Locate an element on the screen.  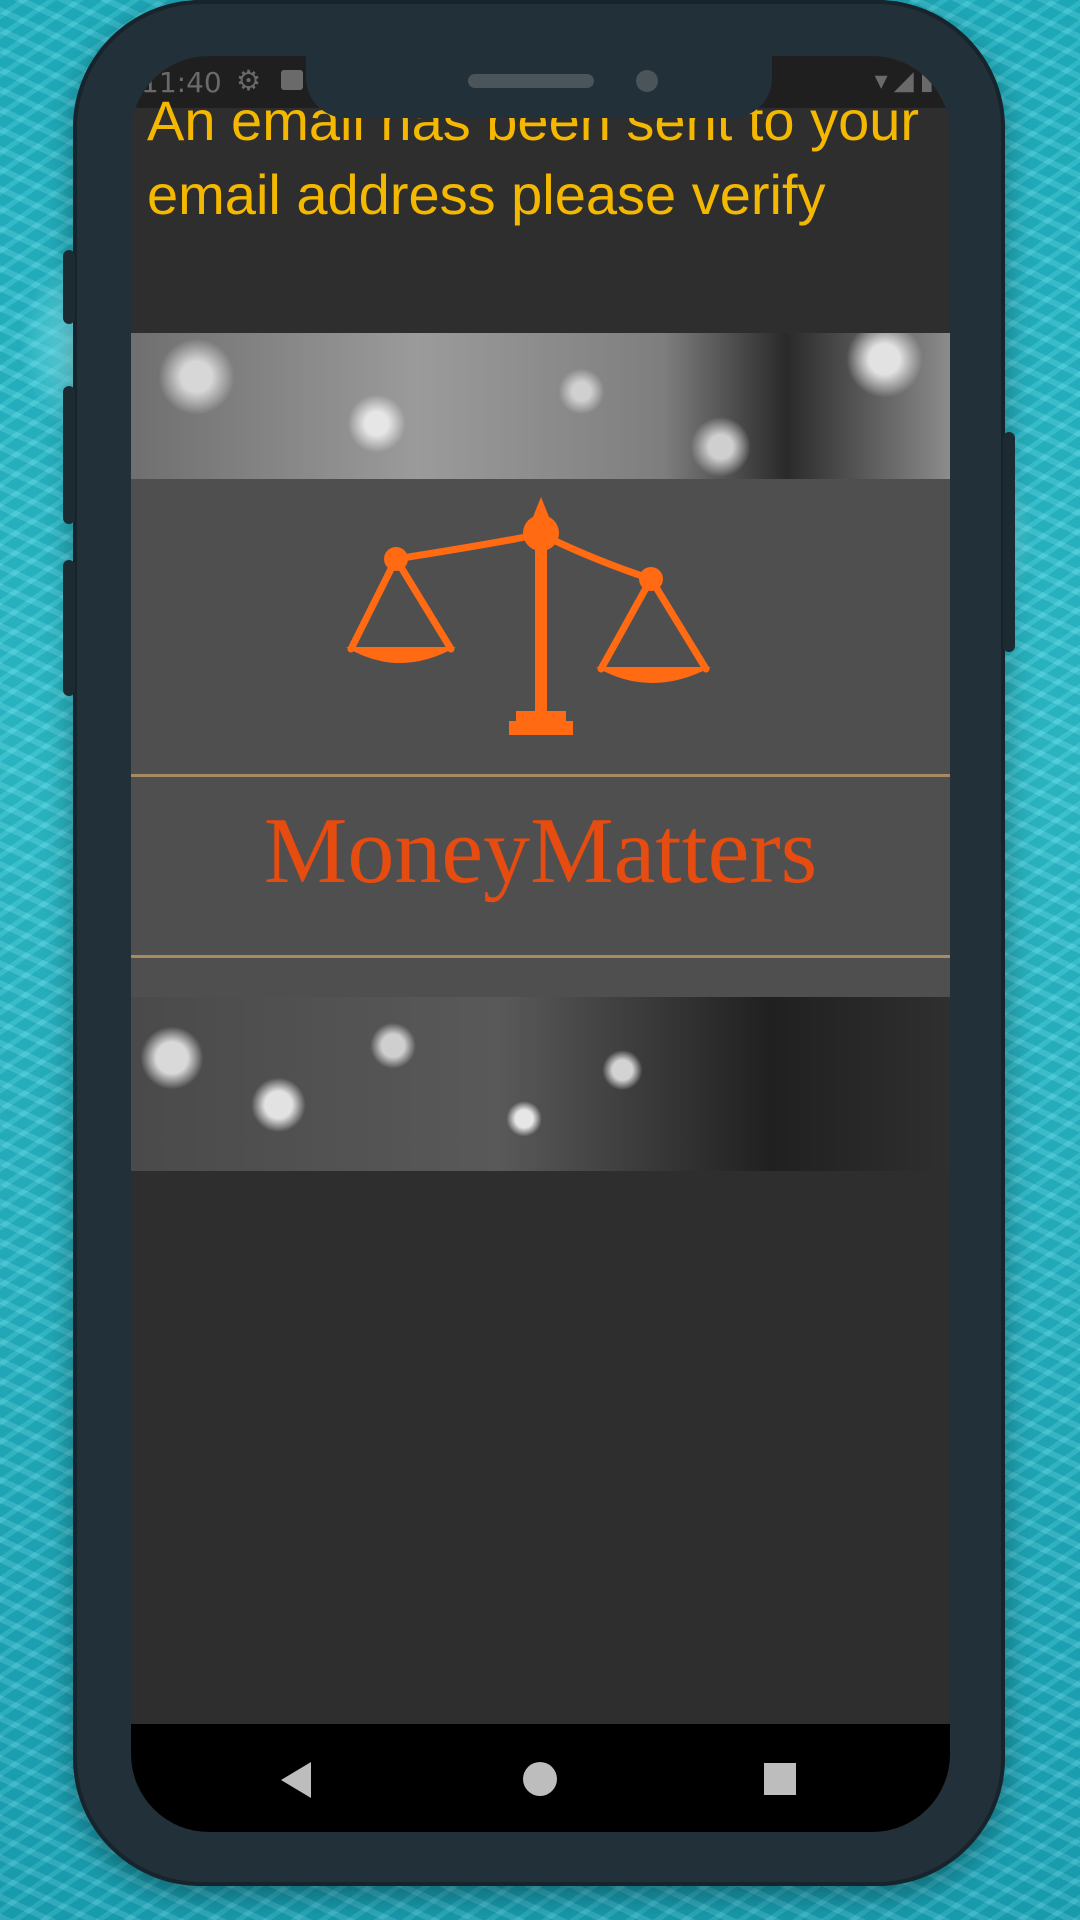
recents-icon is located at coordinates (780, 1779).